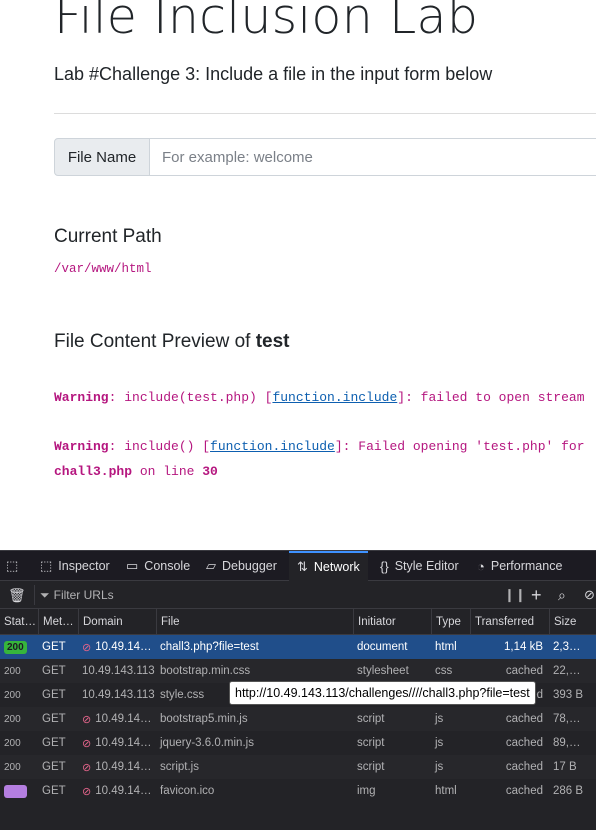 This screenshot has width=596, height=830. What do you see at coordinates (336, 567) in the screenshot?
I see `tab-label: Network` at bounding box center [336, 567].